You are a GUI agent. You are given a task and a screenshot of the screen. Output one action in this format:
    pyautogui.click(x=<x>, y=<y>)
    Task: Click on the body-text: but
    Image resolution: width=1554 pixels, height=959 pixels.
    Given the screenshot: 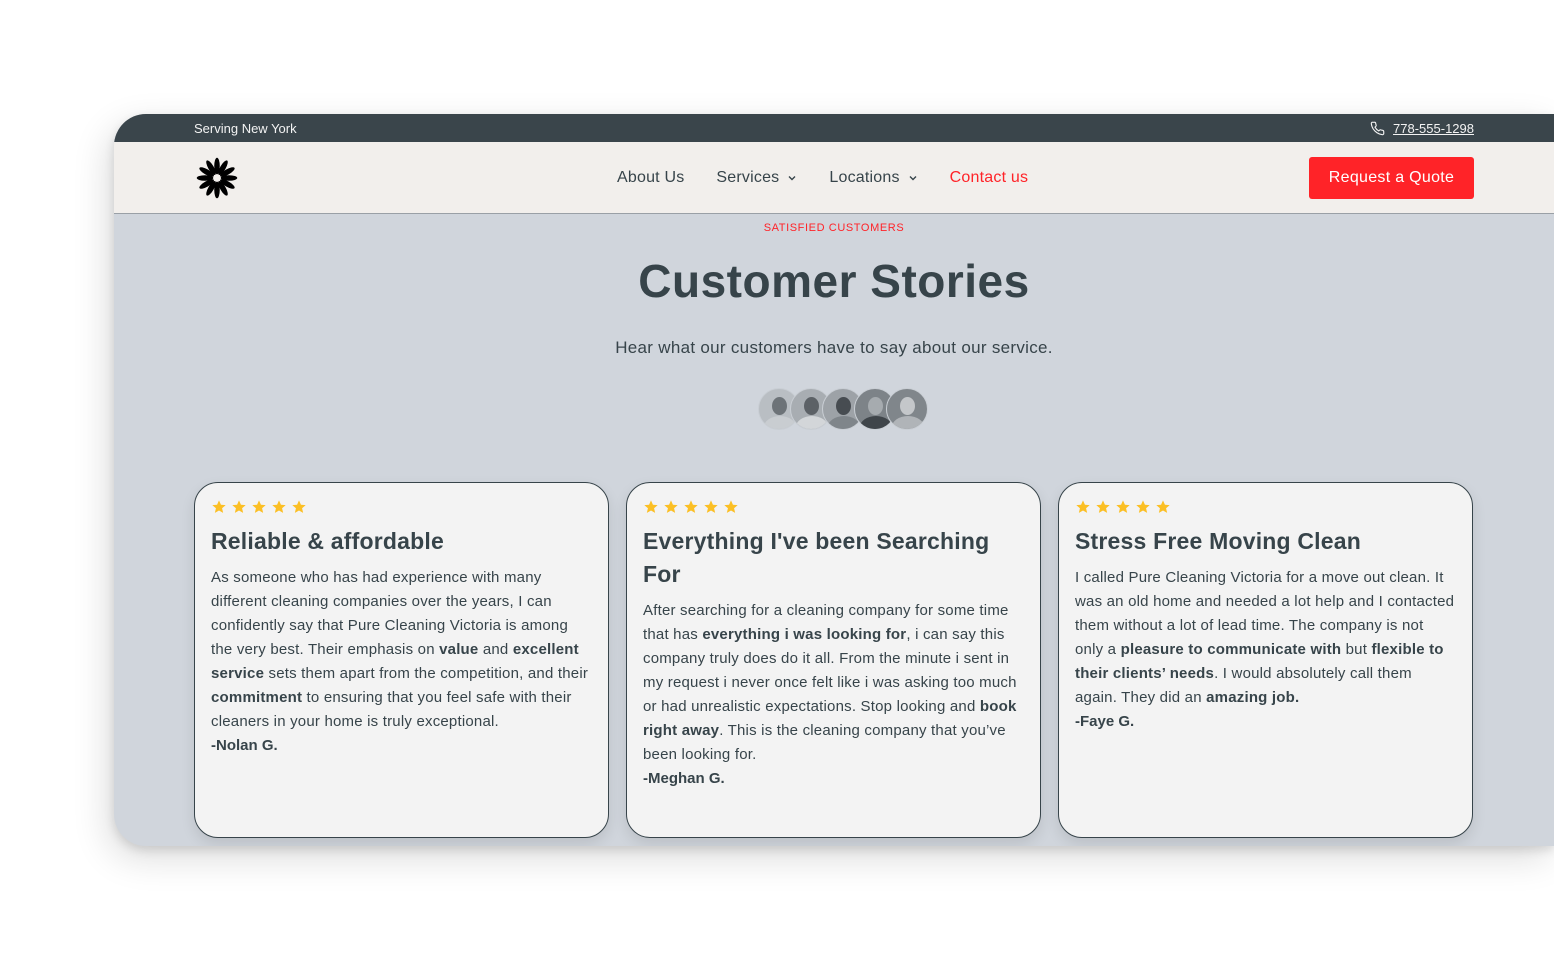 What is the action you would take?
    pyautogui.click(x=1356, y=649)
    